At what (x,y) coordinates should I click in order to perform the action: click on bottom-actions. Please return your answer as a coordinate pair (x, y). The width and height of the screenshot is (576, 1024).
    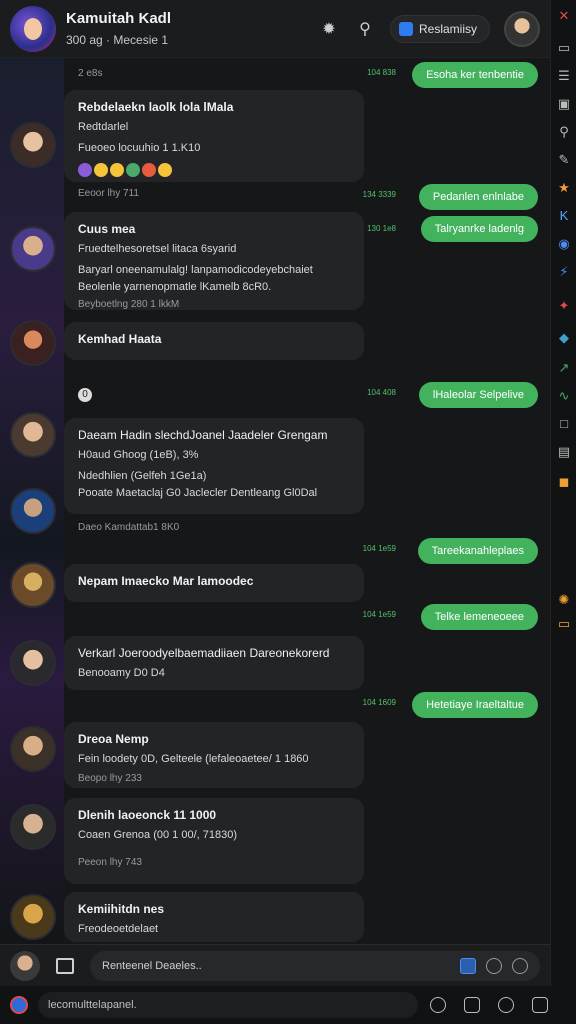
    Looking at the image, I should click on (489, 1005).